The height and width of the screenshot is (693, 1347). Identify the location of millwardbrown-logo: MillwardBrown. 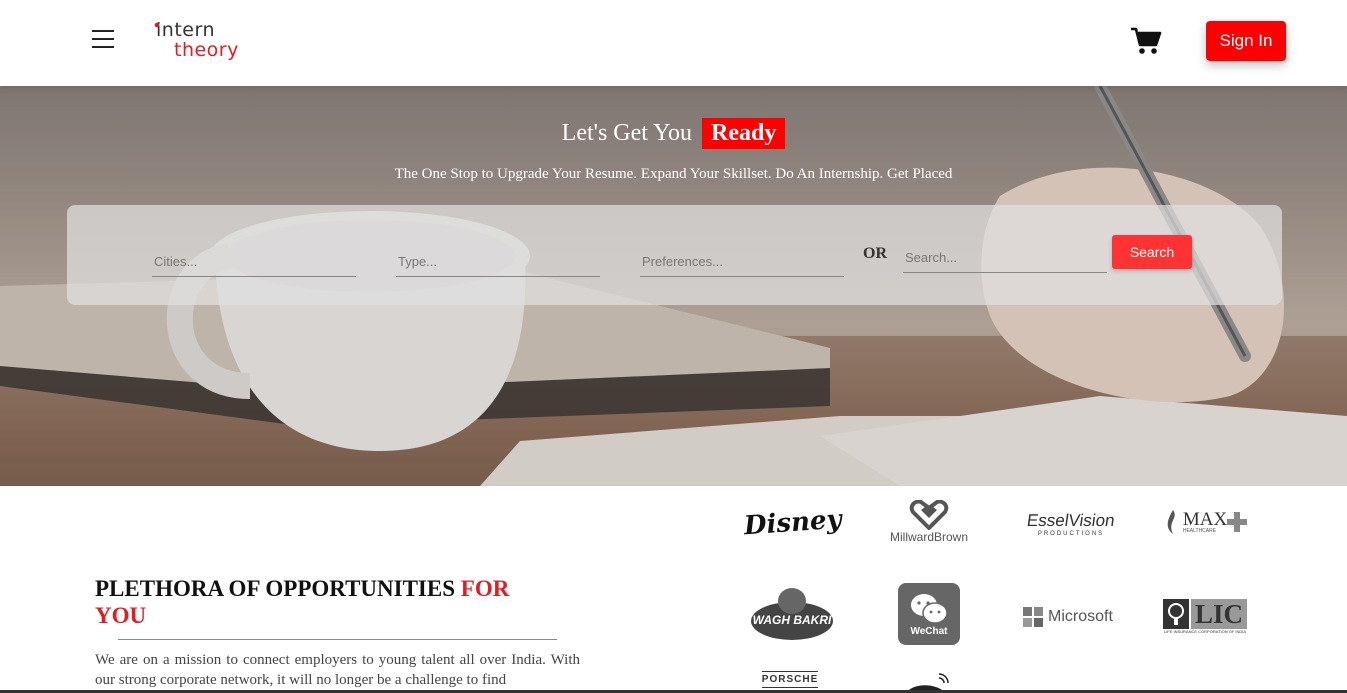
(929, 522).